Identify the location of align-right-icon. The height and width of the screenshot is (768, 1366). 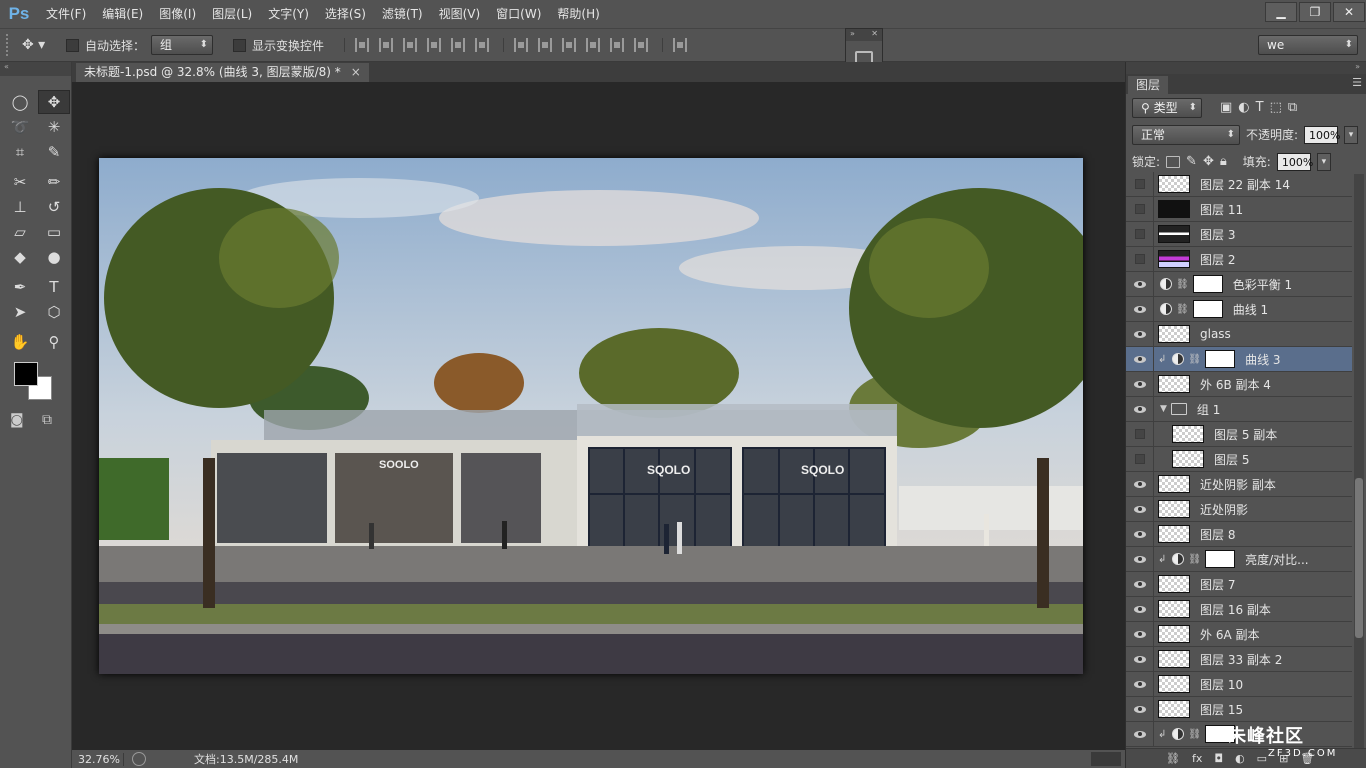
(482, 45).